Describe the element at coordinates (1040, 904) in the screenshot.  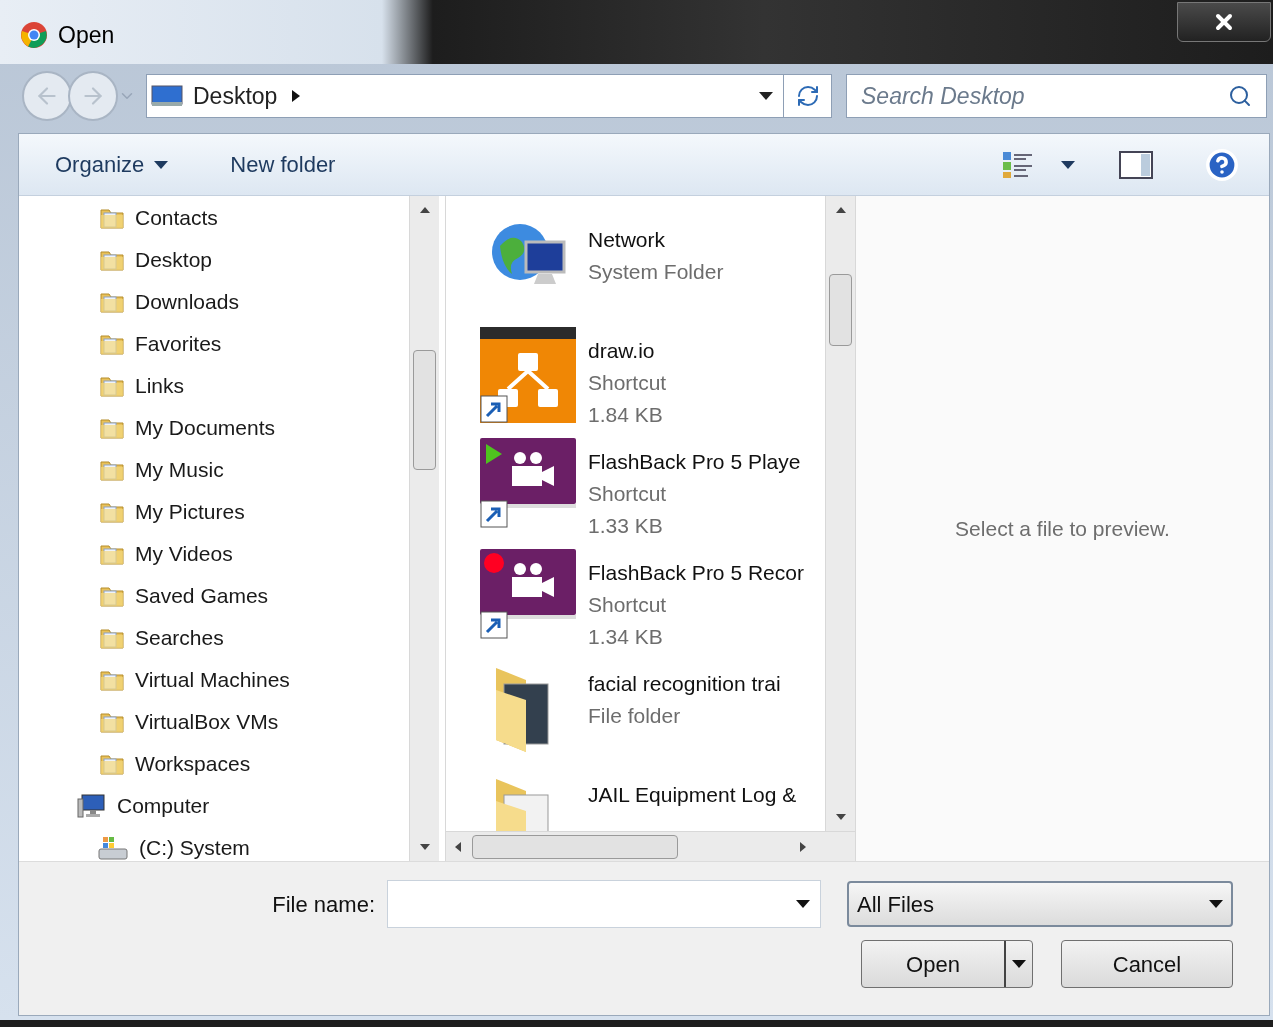
I see `file-type-dropdown: All Files` at that location.